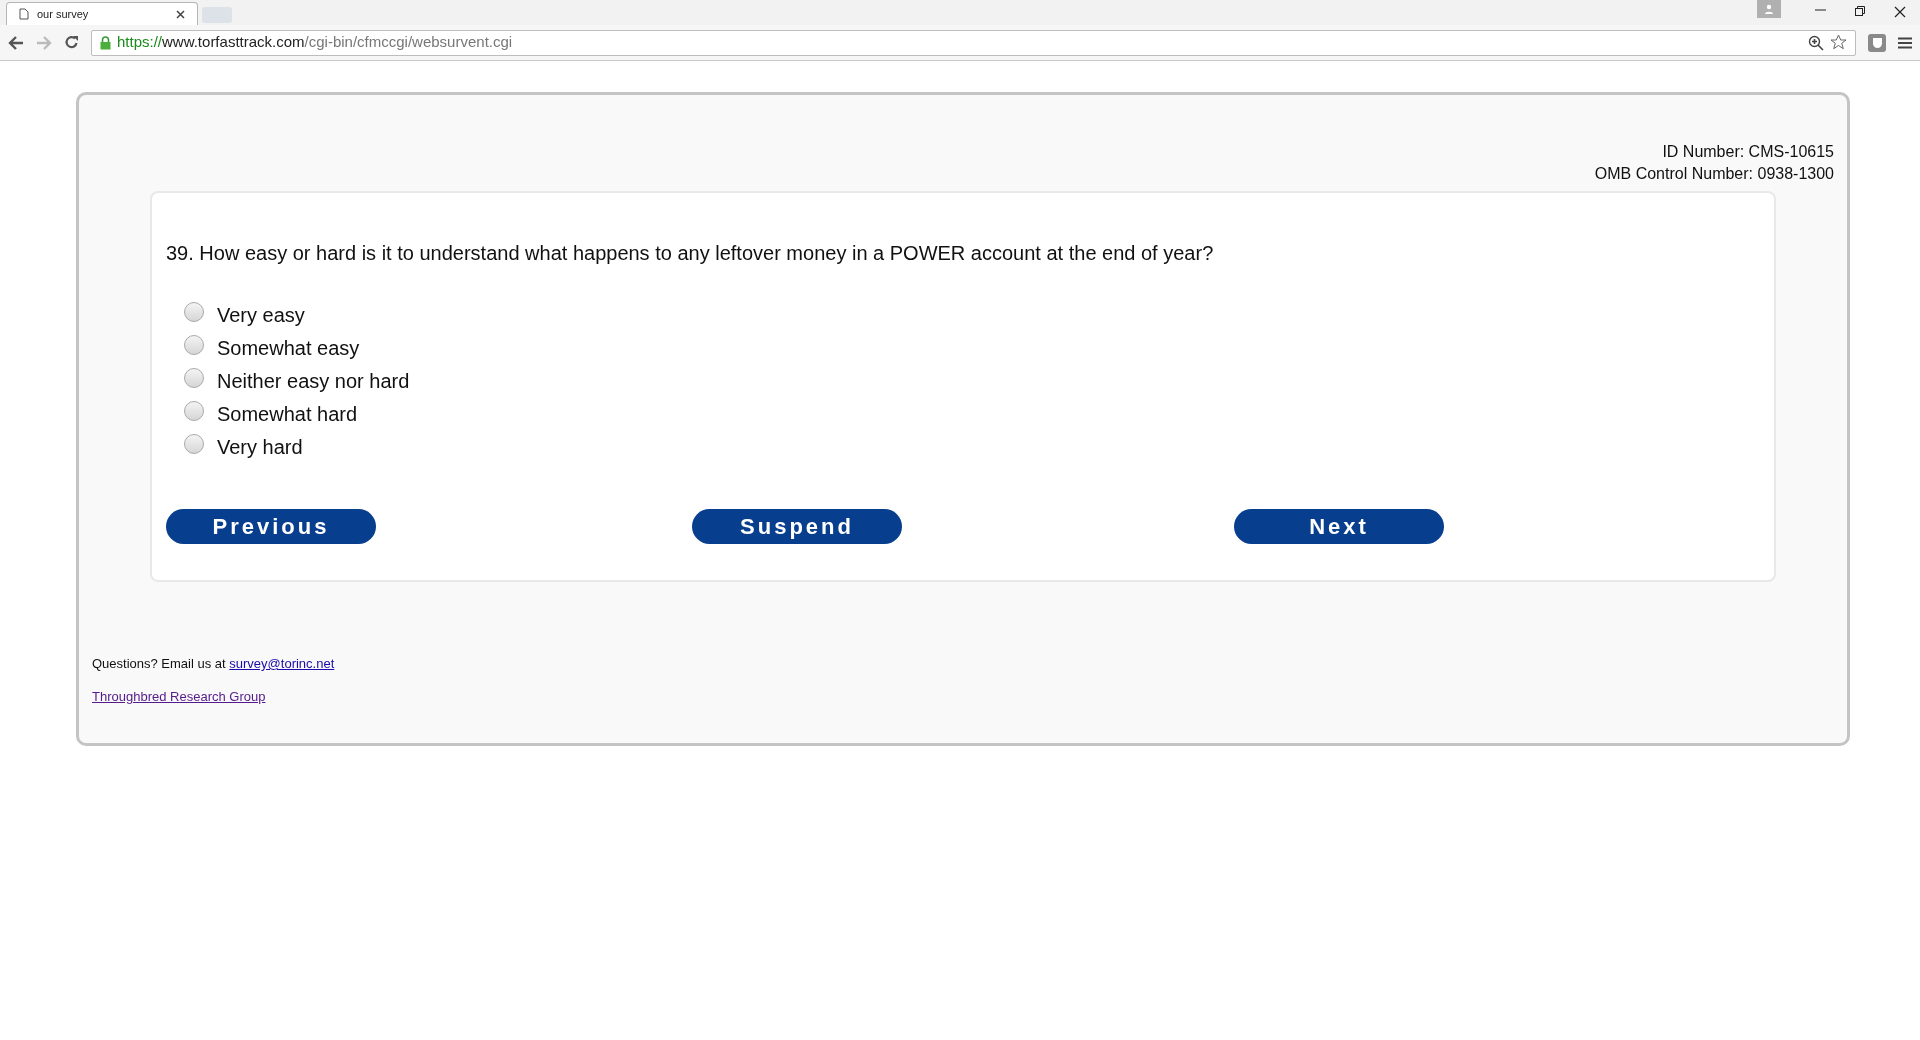 This screenshot has height=1040, width=1920. Describe the element at coordinates (179, 696) in the screenshot. I see `organization-link: Throughbred Research Group` at that location.